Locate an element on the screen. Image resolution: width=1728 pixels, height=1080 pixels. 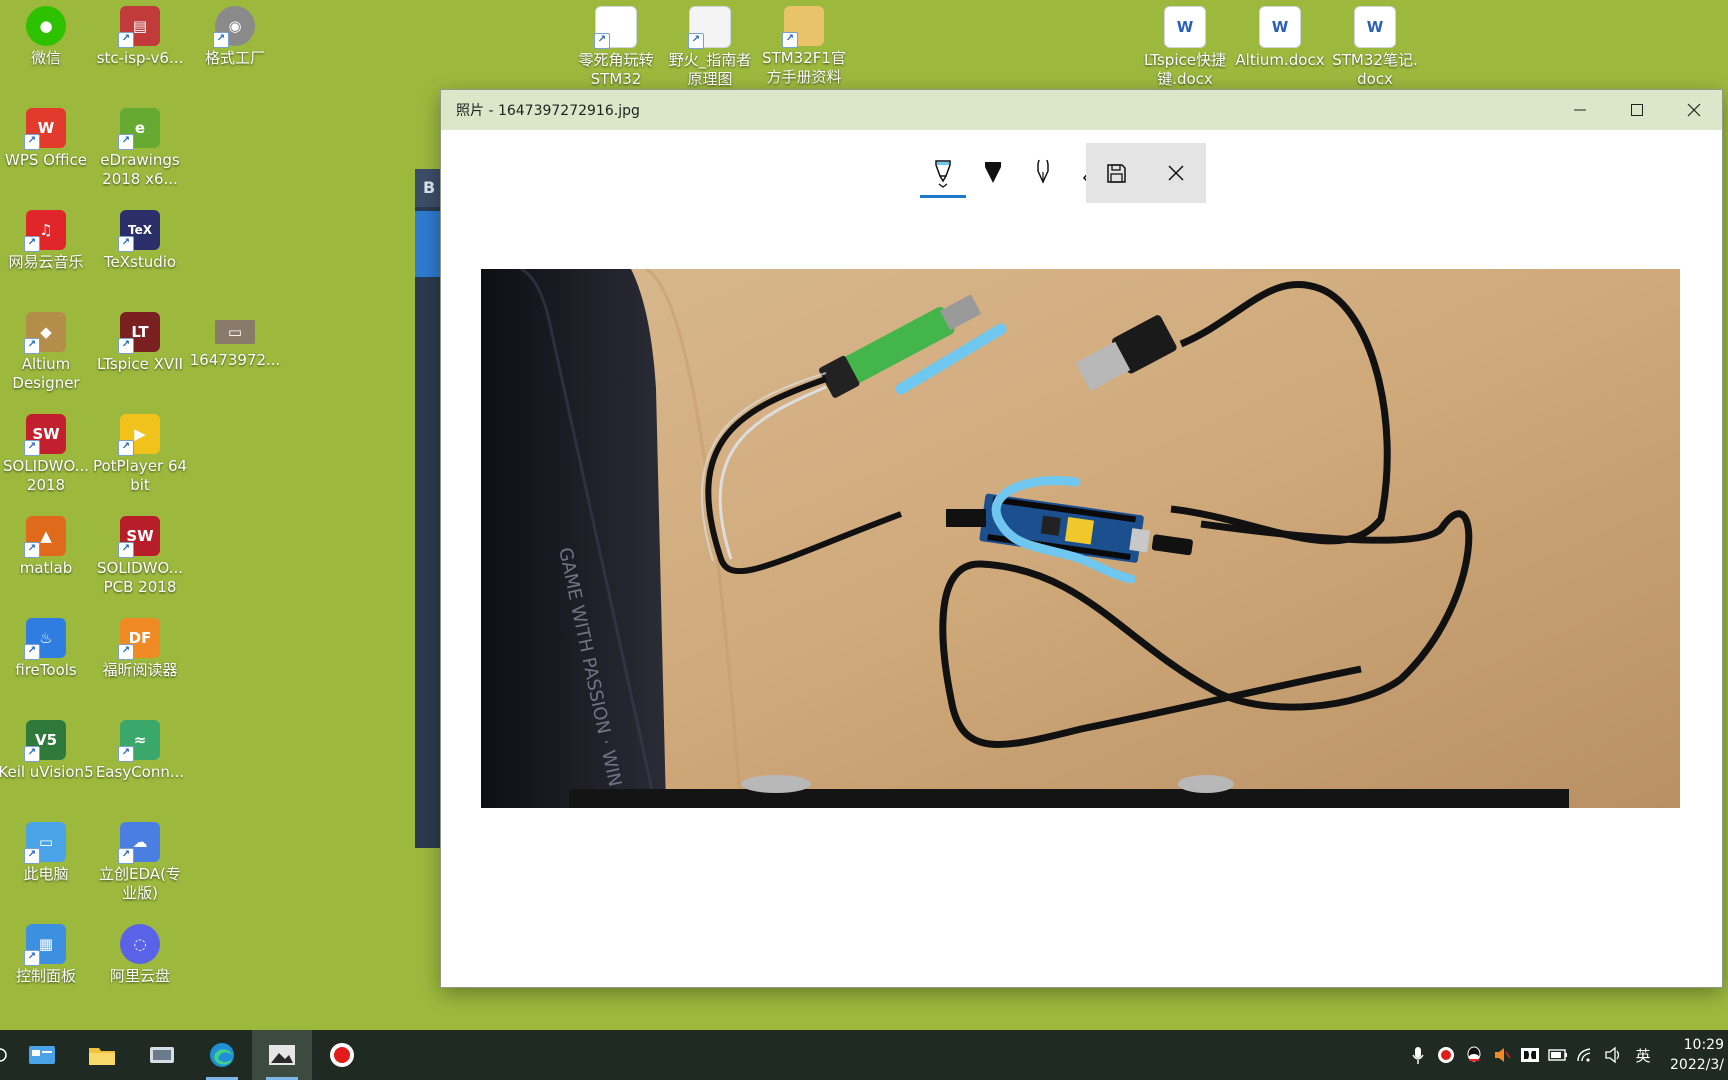
desktop-icon-altium-doc: W Altium.docx is located at coordinates (1280, 35).